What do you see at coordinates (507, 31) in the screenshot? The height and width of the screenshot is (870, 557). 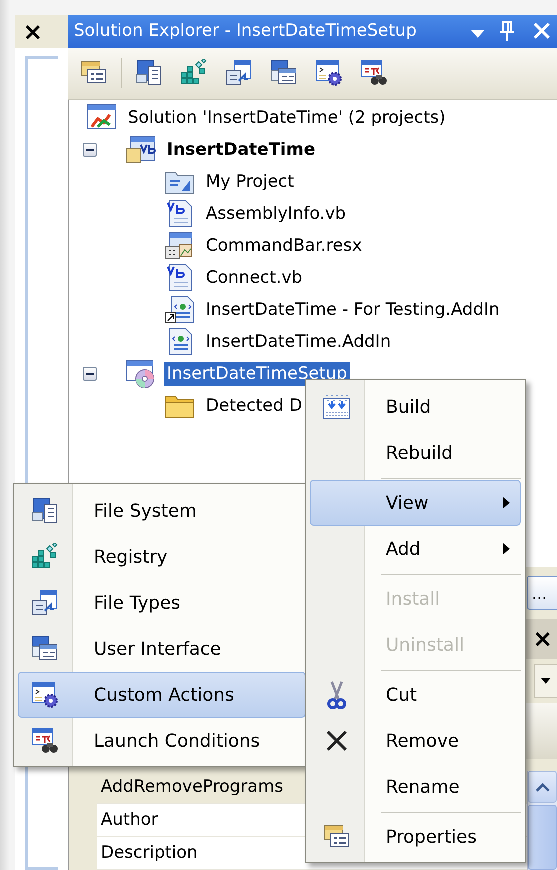 I see `pin-icon` at bounding box center [507, 31].